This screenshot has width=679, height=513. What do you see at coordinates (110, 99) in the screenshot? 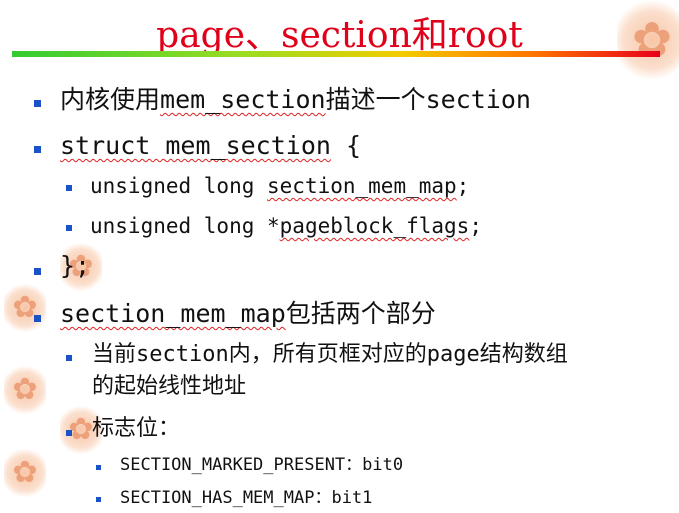
I see `bullet-text: 内核使用` at bounding box center [110, 99].